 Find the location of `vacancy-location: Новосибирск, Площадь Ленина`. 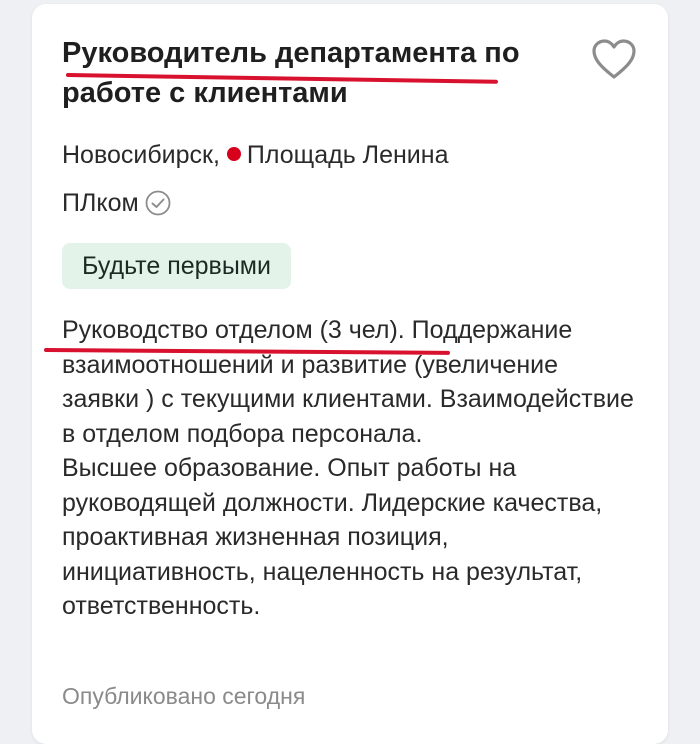

vacancy-location: Новосибирск, Площадь Ленина is located at coordinates (255, 155).